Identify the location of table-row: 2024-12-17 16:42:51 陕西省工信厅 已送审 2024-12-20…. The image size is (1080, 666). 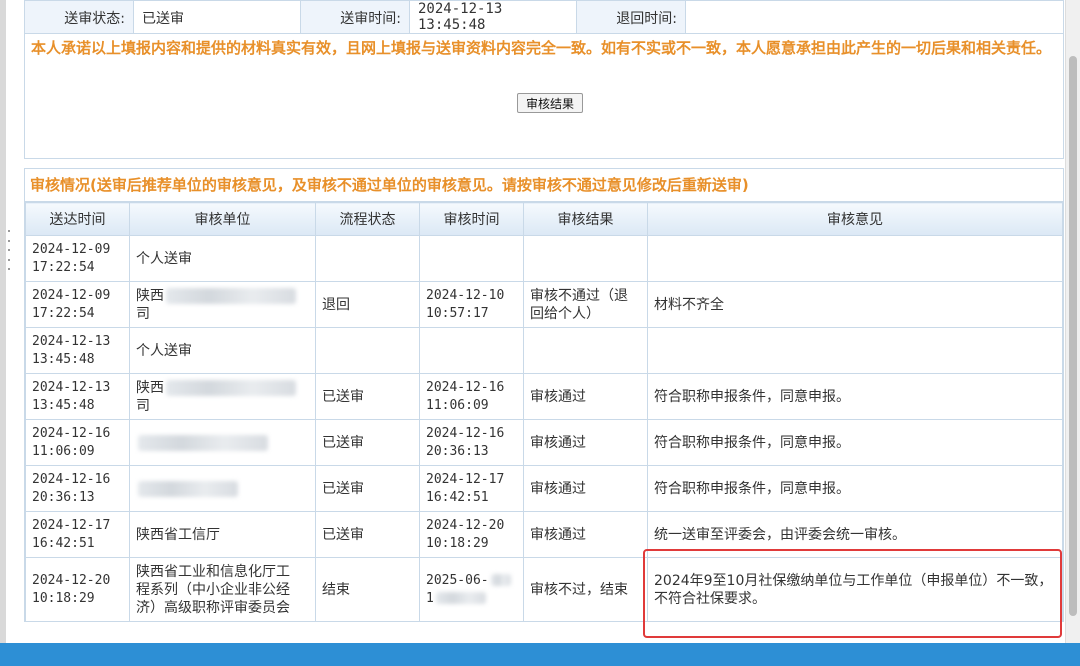
(544, 534).